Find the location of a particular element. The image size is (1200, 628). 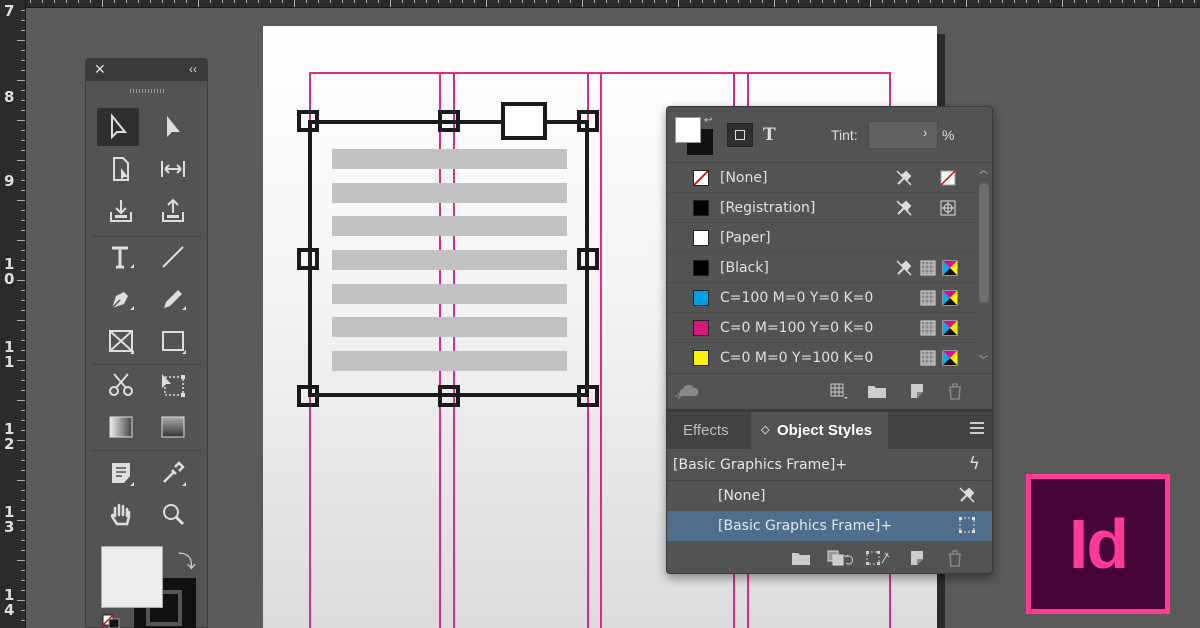

swatch-row-magenta: C=0 M=100 Y=0 K=0 is located at coordinates (822, 328).